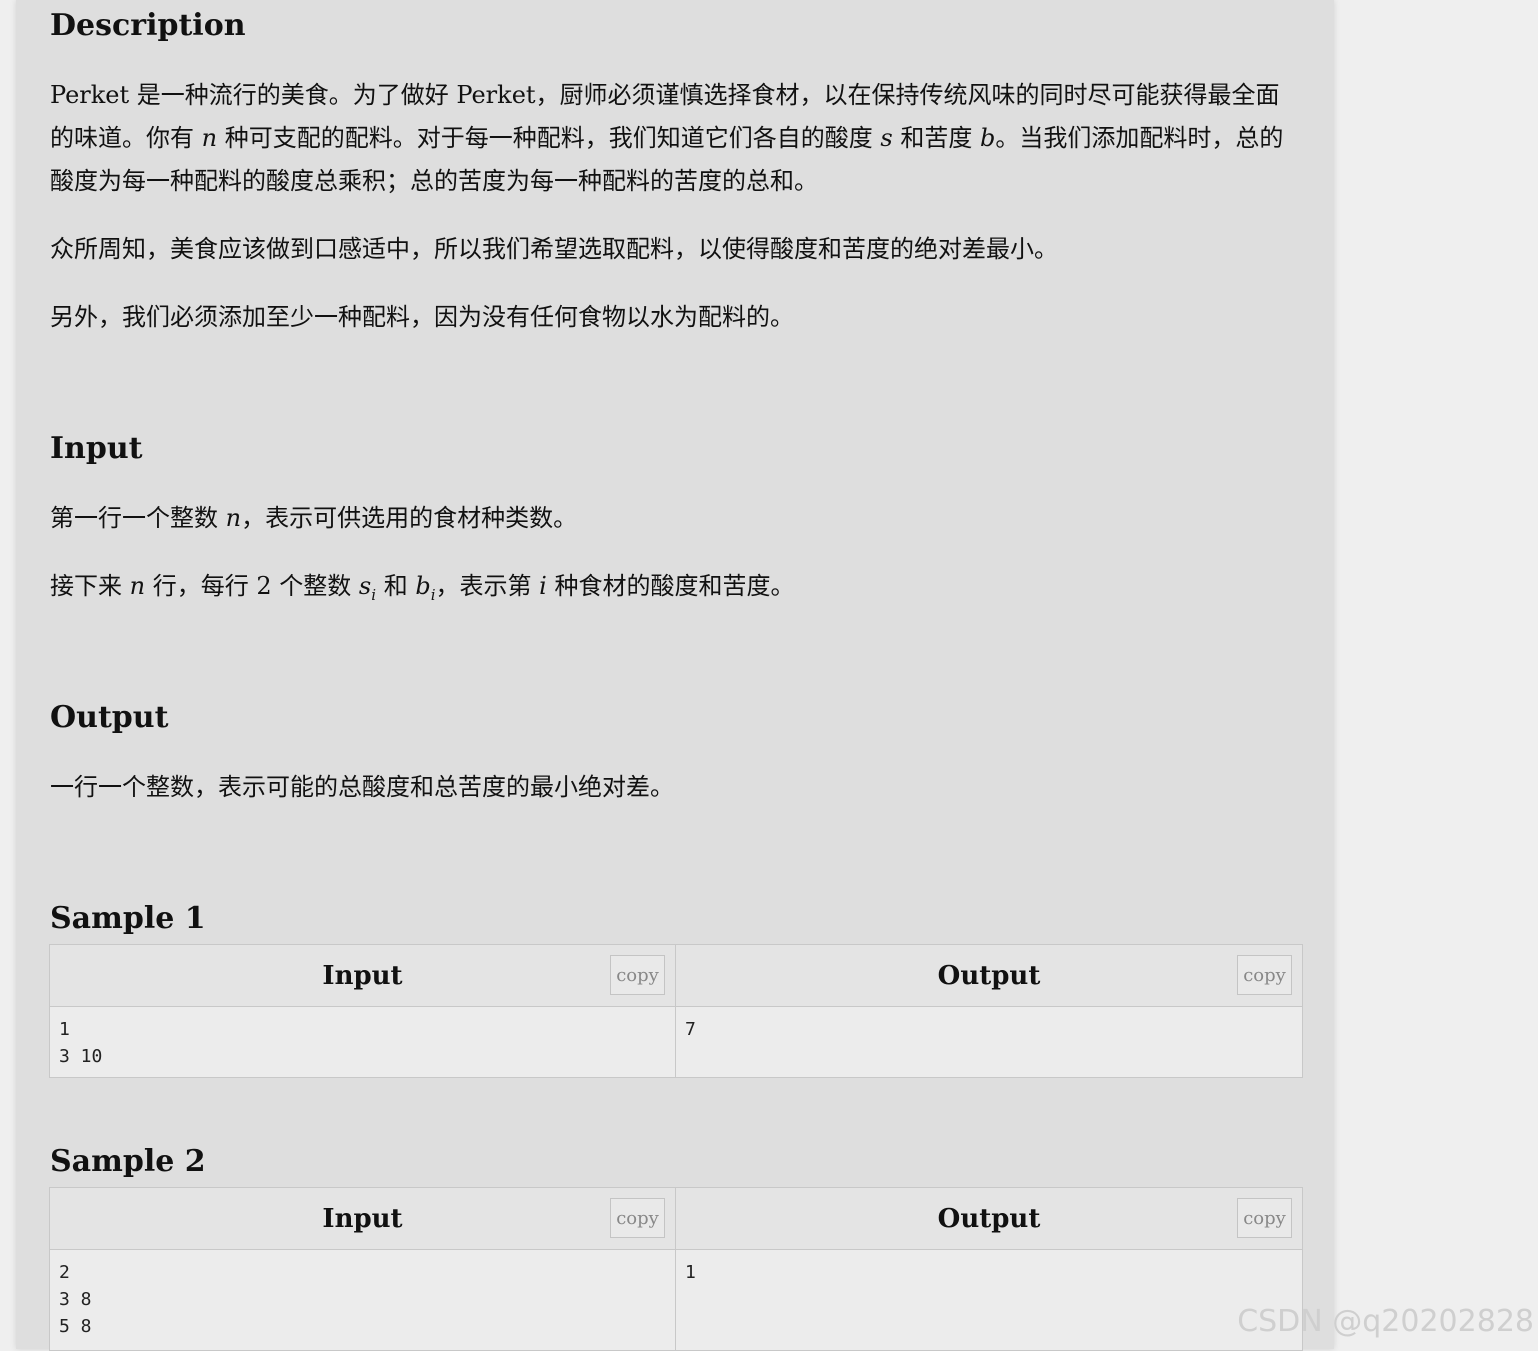 This screenshot has height=1351, width=1538. What do you see at coordinates (362, 787) in the screenshot?
I see `output-paragraph-1: 一行一个整数，表示可能的总酸度和总苦度的最小绝对差。` at bounding box center [362, 787].